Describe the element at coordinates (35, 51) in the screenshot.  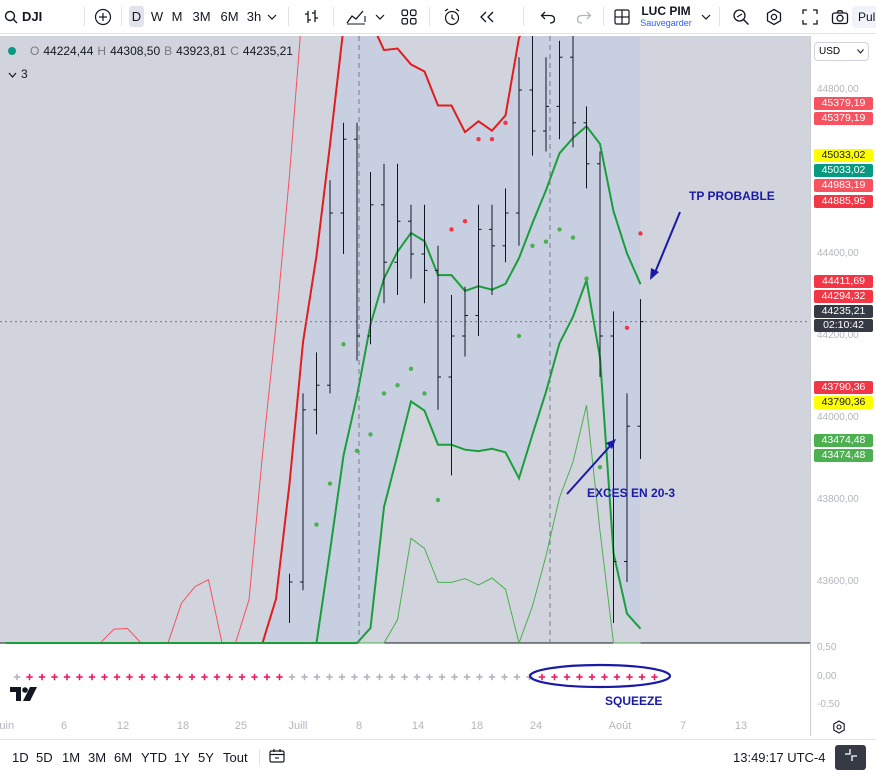
I see `legend-open-key: O` at that location.